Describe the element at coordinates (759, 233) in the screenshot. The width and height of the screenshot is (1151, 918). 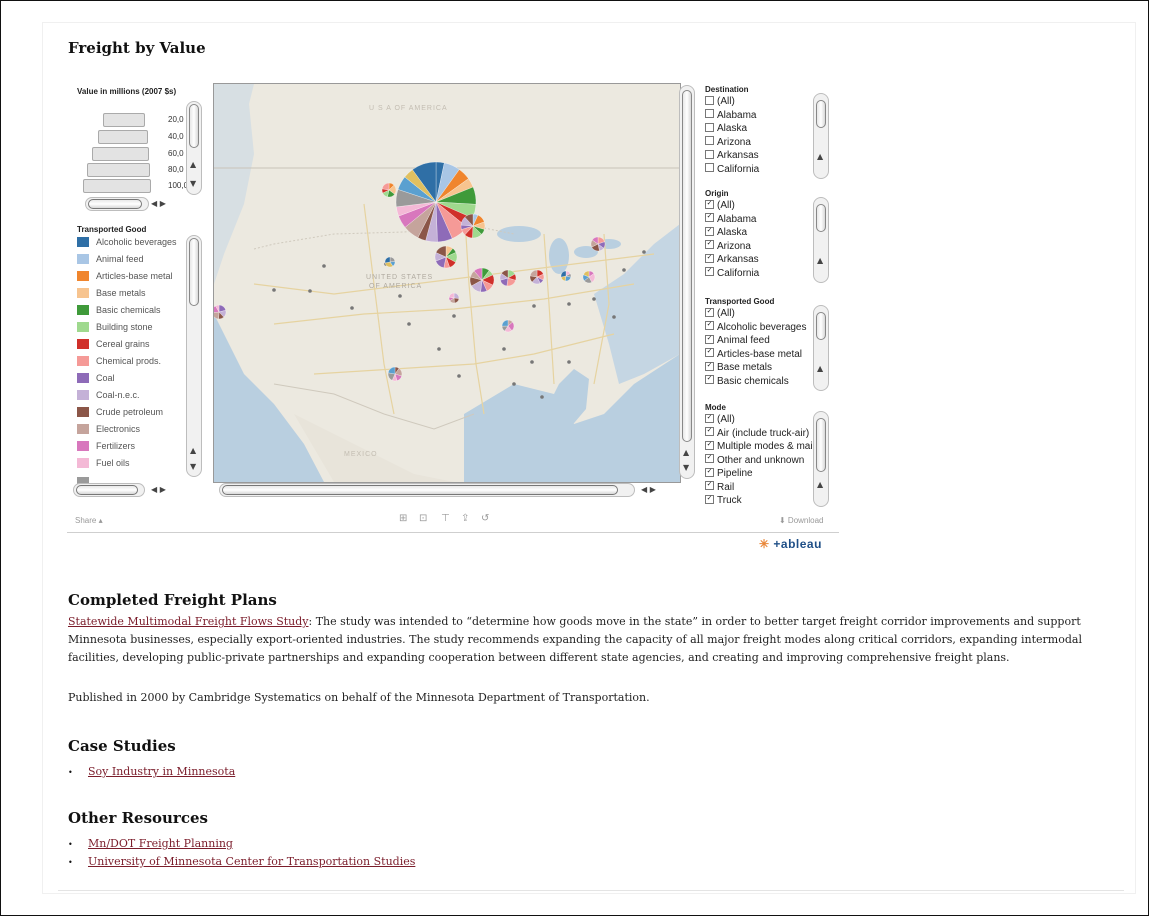
I see `filter-option: ✓ Alaska` at that location.